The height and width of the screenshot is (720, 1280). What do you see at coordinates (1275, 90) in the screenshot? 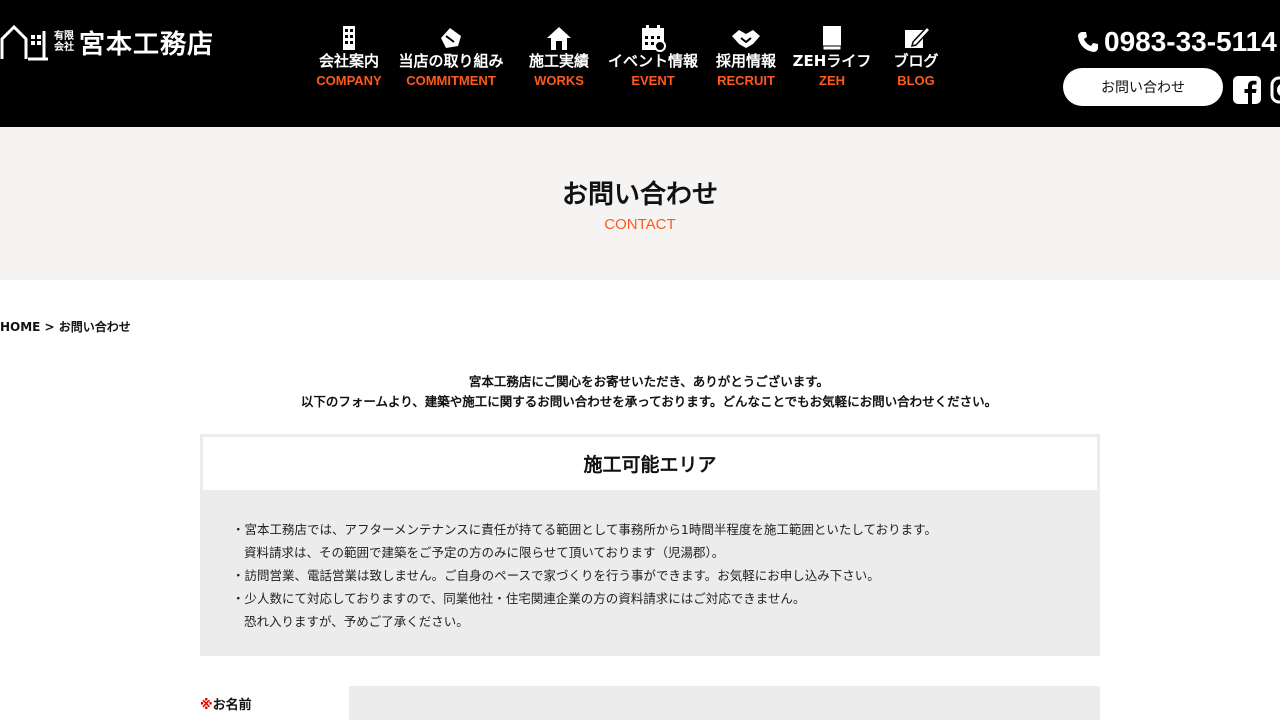
I see `instagram-icon` at bounding box center [1275, 90].